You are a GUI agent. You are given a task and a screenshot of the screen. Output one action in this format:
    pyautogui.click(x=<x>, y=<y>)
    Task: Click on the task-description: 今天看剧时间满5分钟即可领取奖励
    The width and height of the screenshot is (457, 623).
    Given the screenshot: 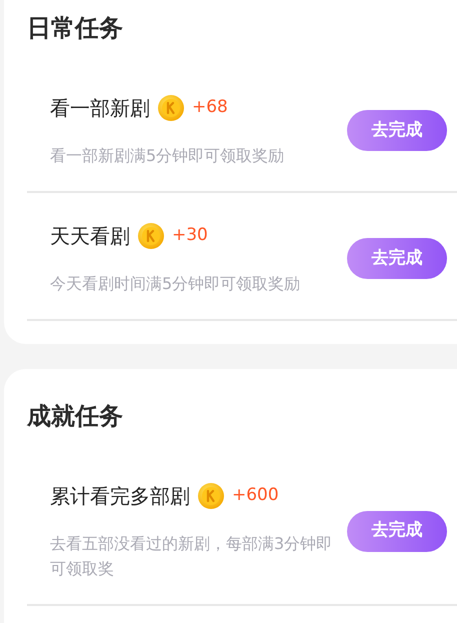 What is the action you would take?
    pyautogui.click(x=176, y=284)
    